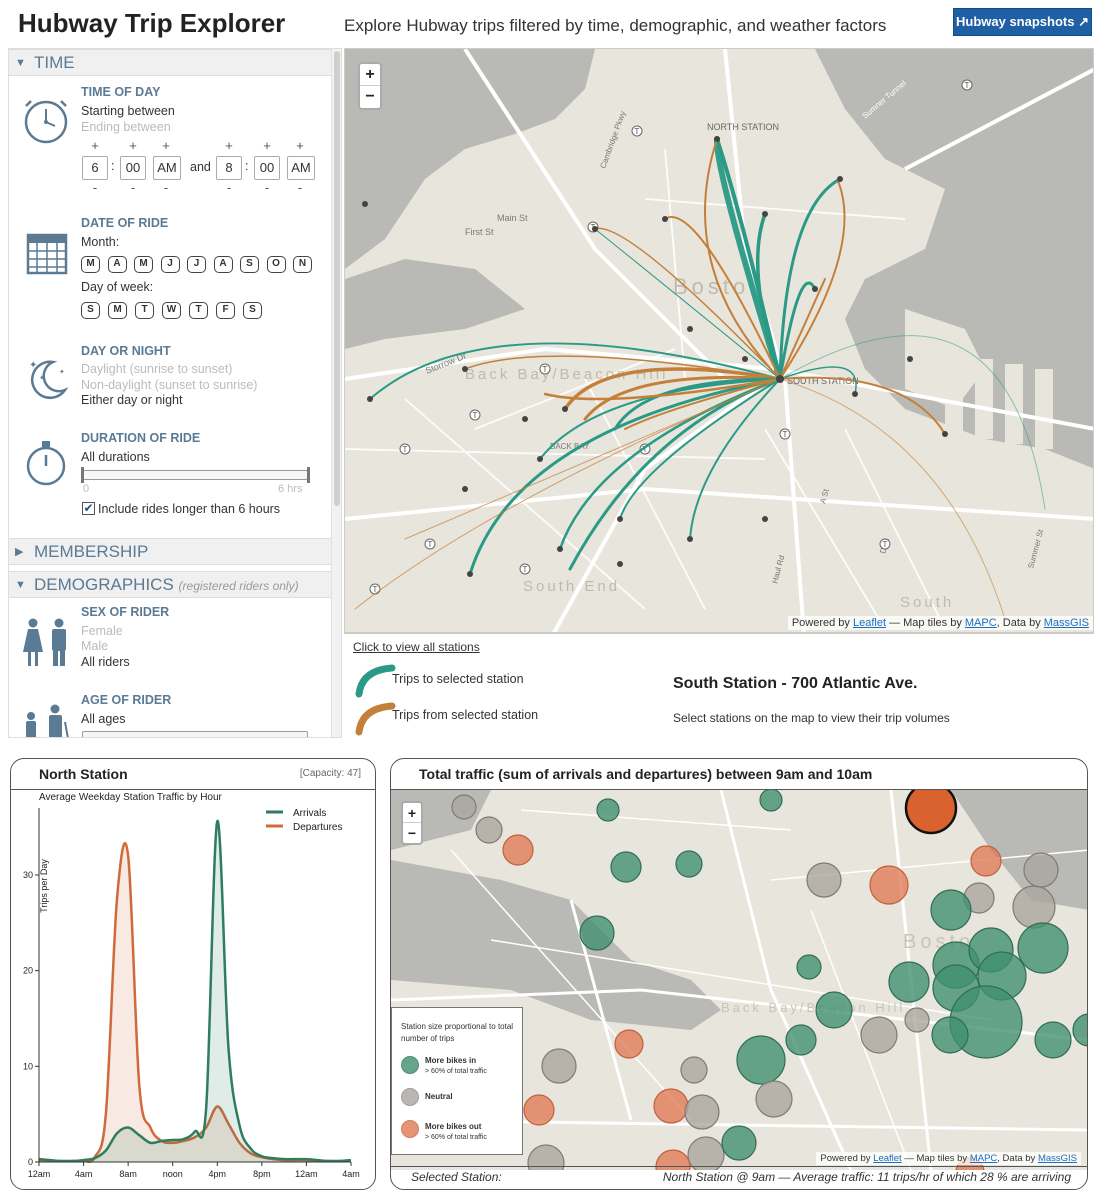 Image resolution: width=1094 pixels, height=1195 pixels. I want to click on duration-slider-min-handle, so click(82, 475).